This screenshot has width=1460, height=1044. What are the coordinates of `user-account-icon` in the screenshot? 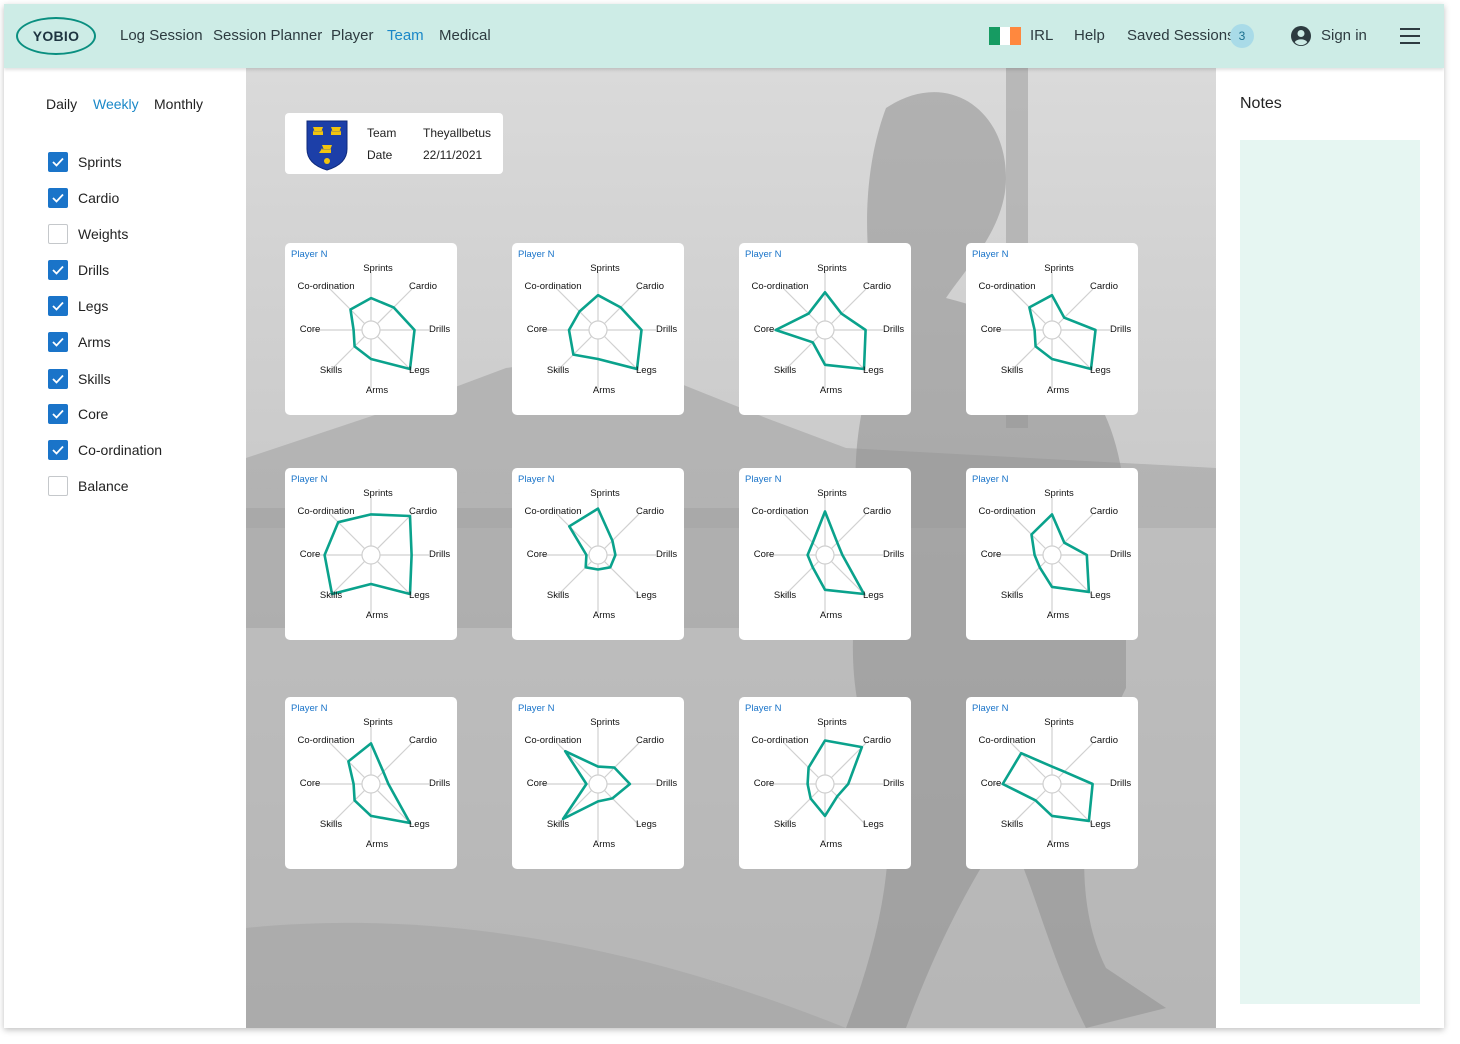 It's located at (1301, 36).